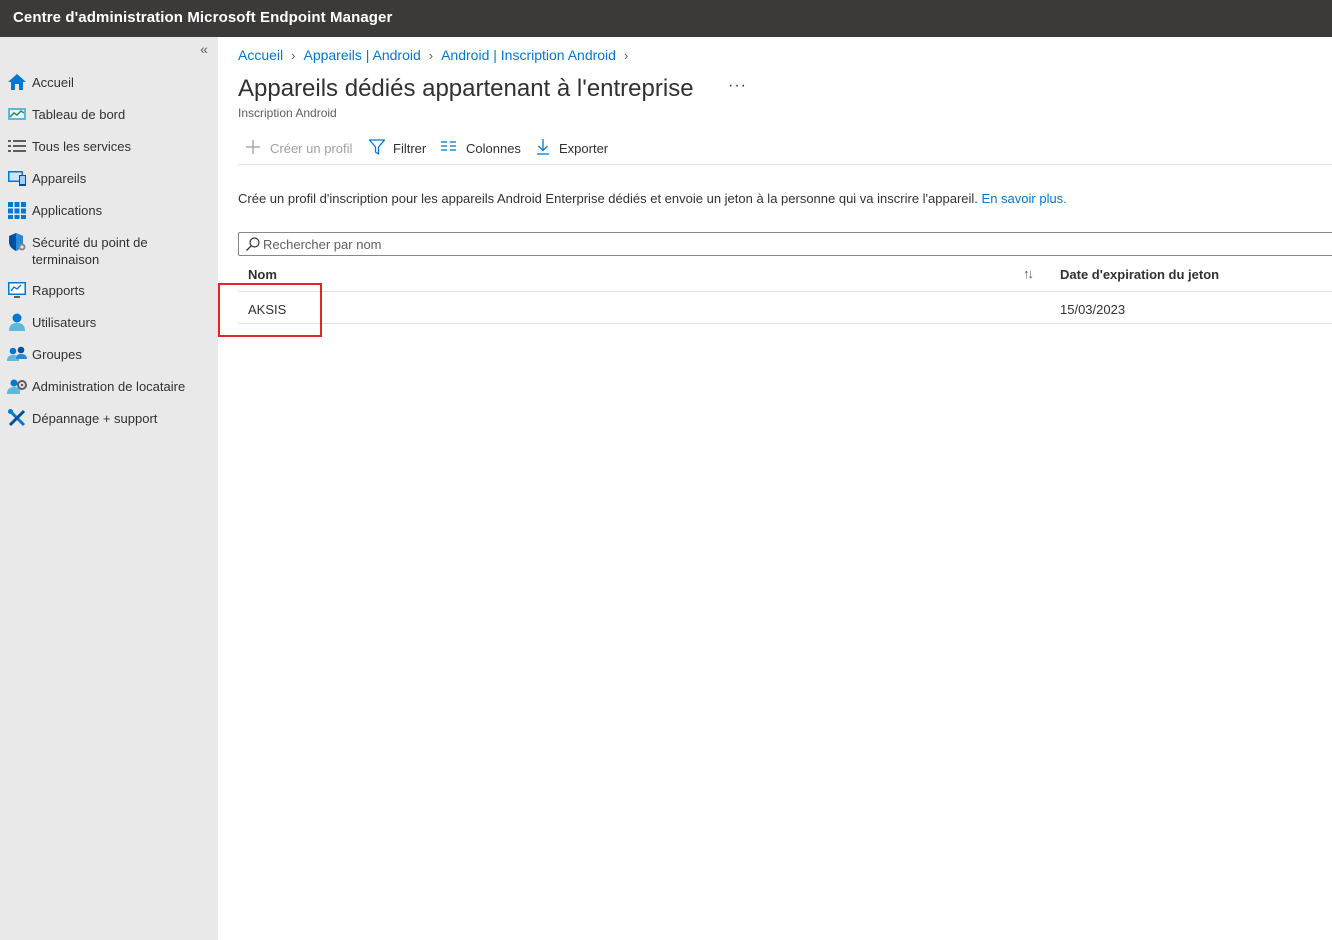  I want to click on sidebar-item-label: Sécurité du point de terminaison, so click(90, 251).